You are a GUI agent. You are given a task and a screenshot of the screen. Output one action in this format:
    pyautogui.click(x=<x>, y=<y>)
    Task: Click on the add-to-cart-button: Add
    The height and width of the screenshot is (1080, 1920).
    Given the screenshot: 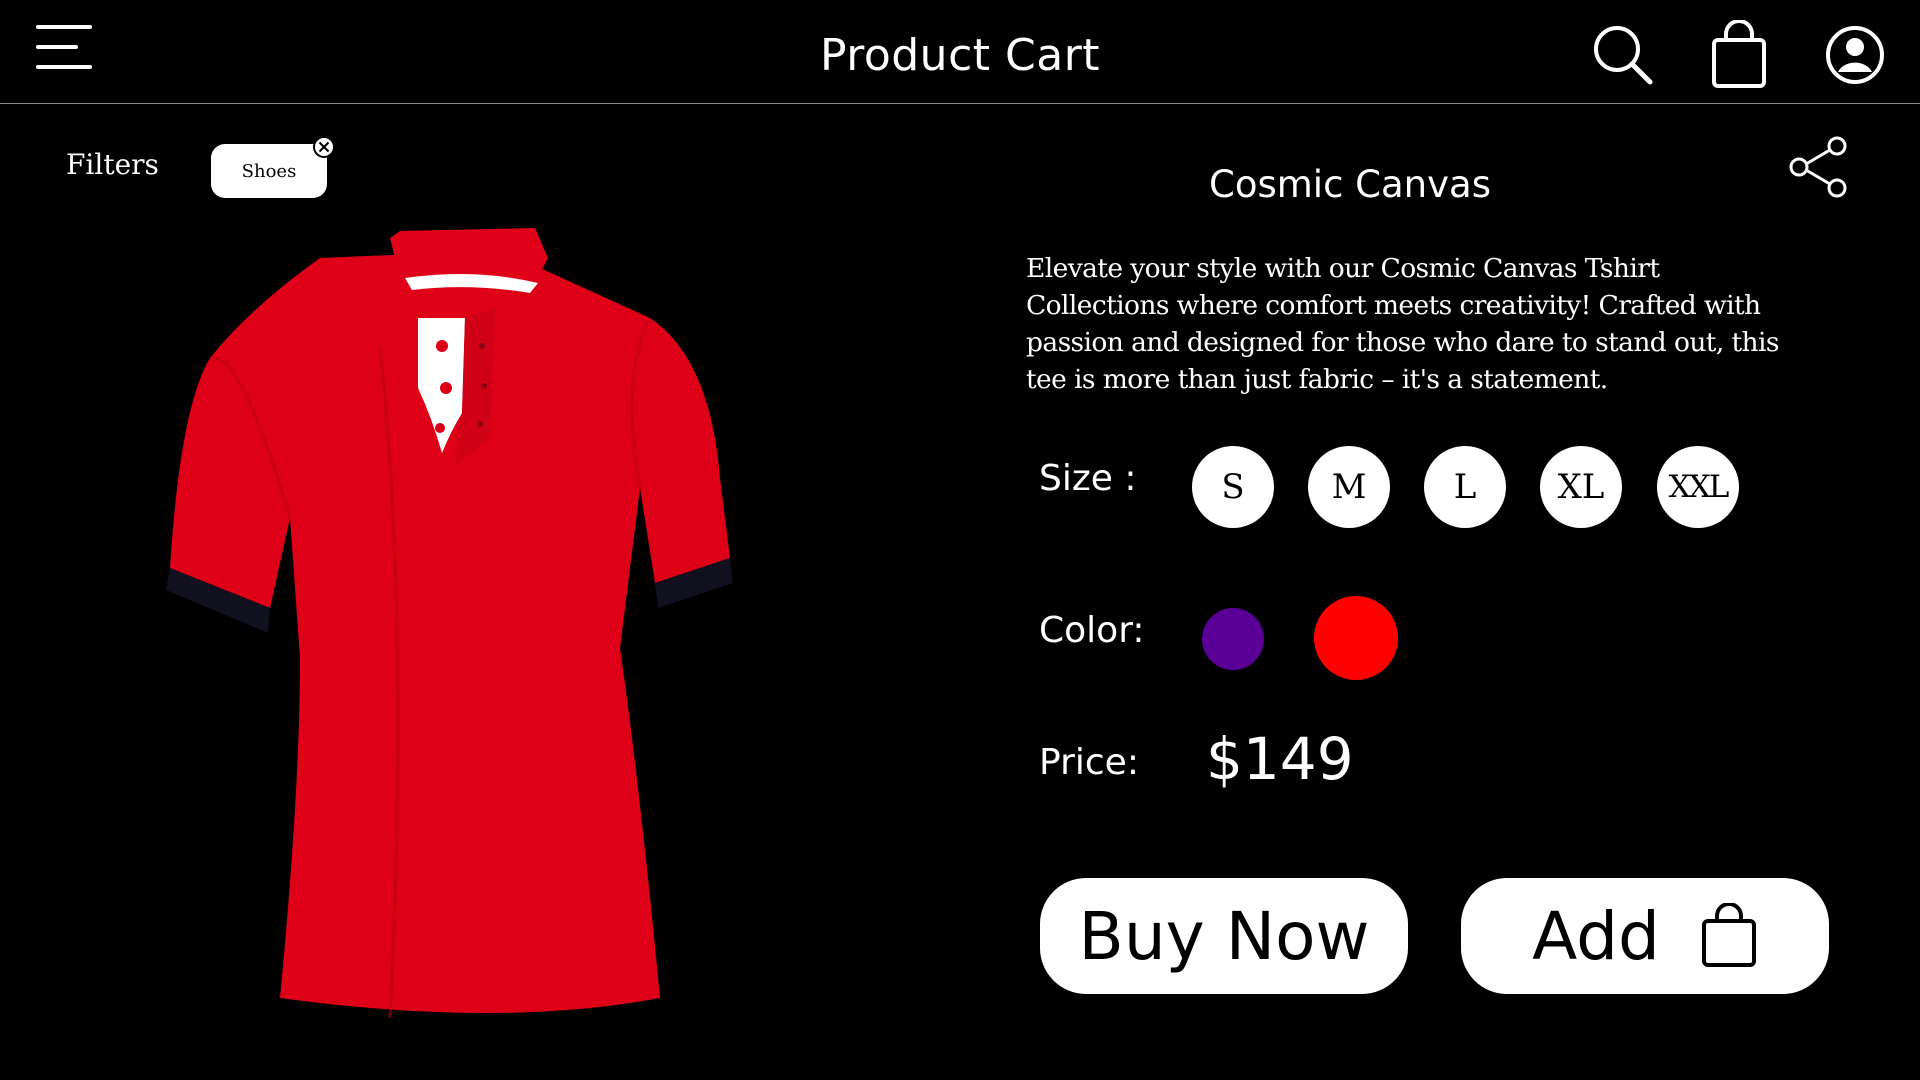 What is the action you would take?
    pyautogui.click(x=1645, y=936)
    